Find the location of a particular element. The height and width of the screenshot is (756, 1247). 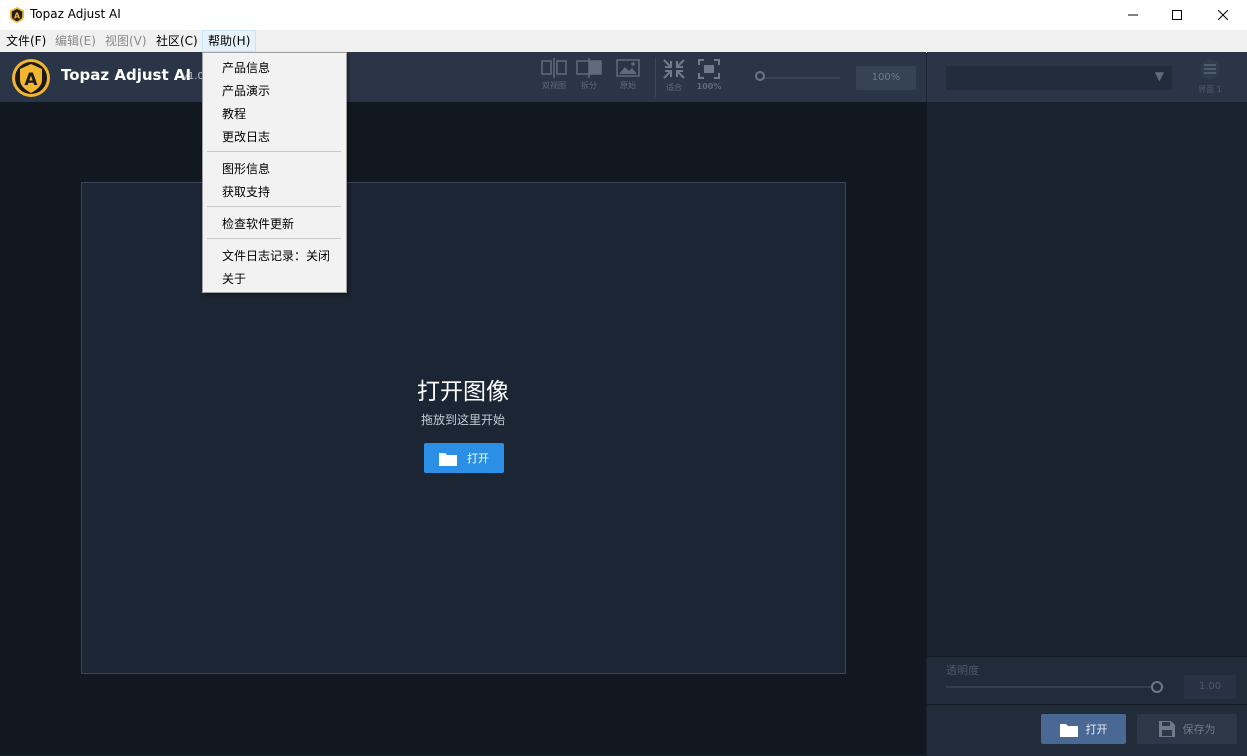

save-as-label: 保存为 is located at coordinates (1199, 729).